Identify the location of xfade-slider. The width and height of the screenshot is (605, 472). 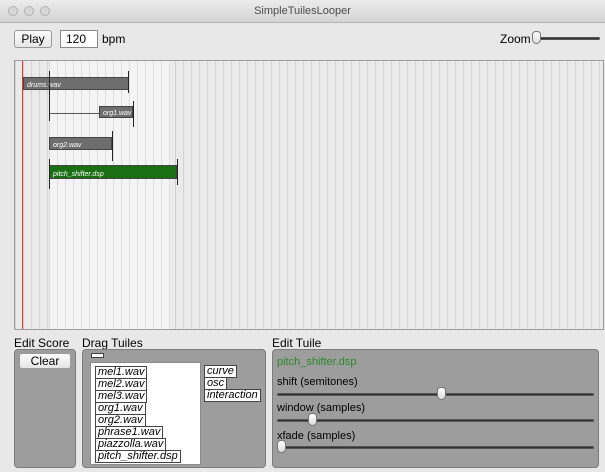
(435, 446).